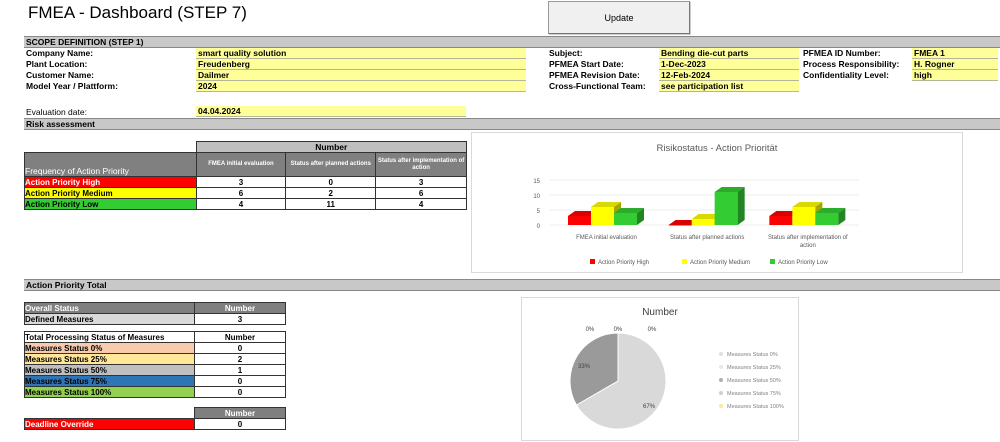 The image size is (1000, 442). Describe the element at coordinates (331, 182) in the screenshot. I see `cell-high-planned: 0` at that location.